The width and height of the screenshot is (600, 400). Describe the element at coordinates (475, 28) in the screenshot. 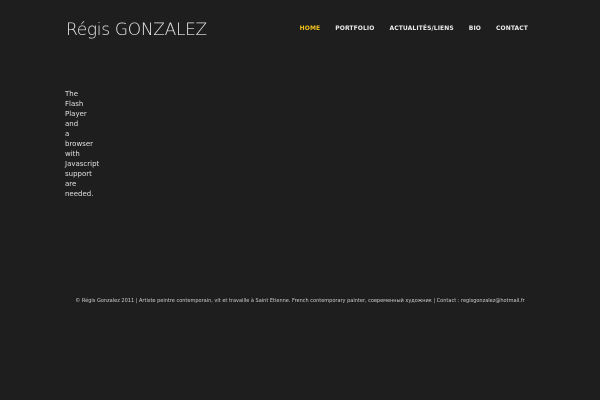

I see `nav-bio: BIO` at that location.